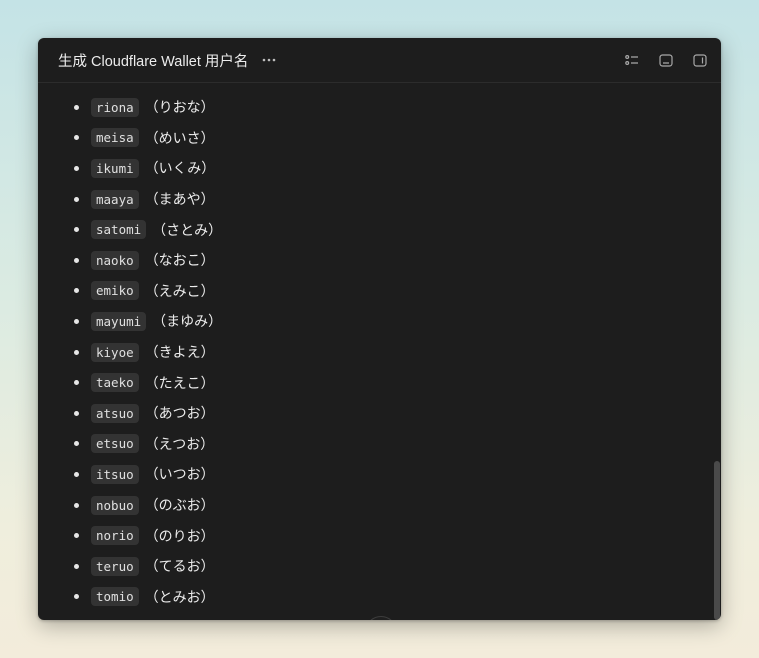 Image resolution: width=759 pixels, height=658 pixels. Describe the element at coordinates (115, 138) in the screenshot. I see `username-code: meisa` at that location.